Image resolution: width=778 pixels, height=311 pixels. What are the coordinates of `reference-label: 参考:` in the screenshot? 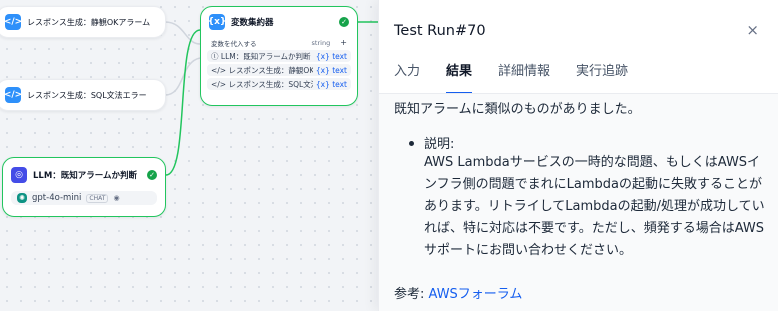 It's located at (411, 294).